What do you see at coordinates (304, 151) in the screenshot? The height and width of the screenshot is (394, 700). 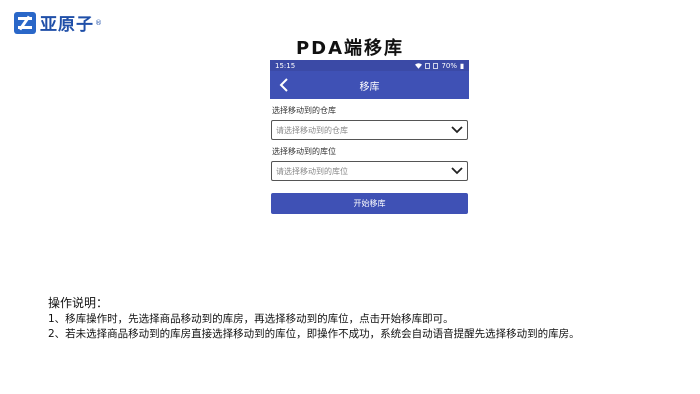 I see `location-label: 选择移动到的库位` at bounding box center [304, 151].